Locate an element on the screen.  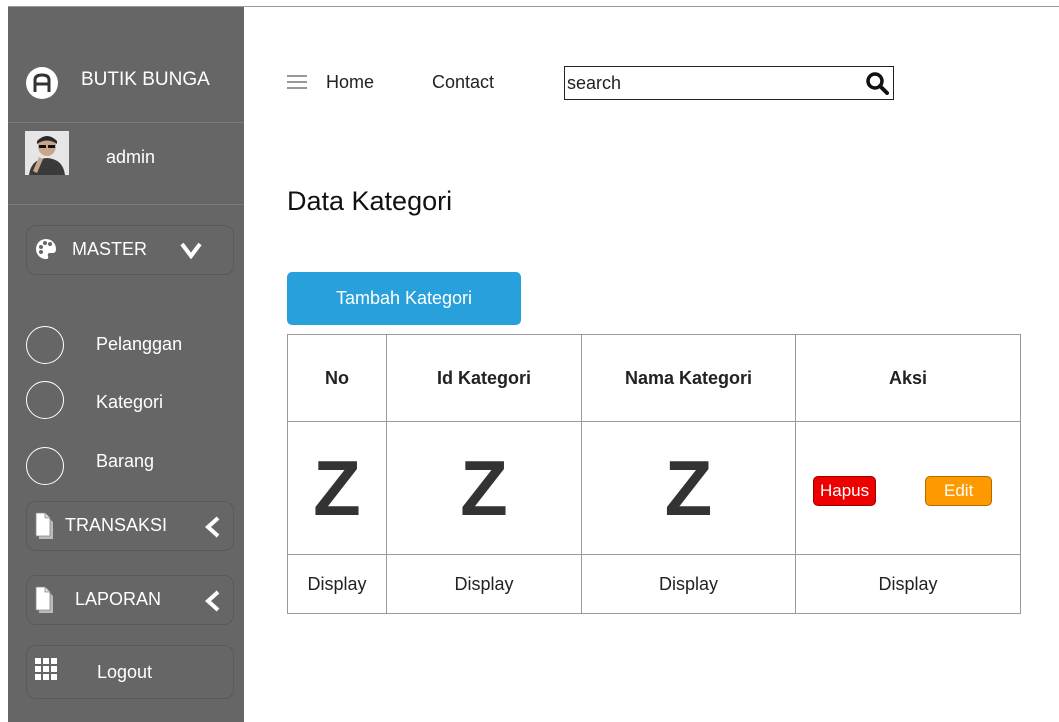
search-box is located at coordinates (729, 83).